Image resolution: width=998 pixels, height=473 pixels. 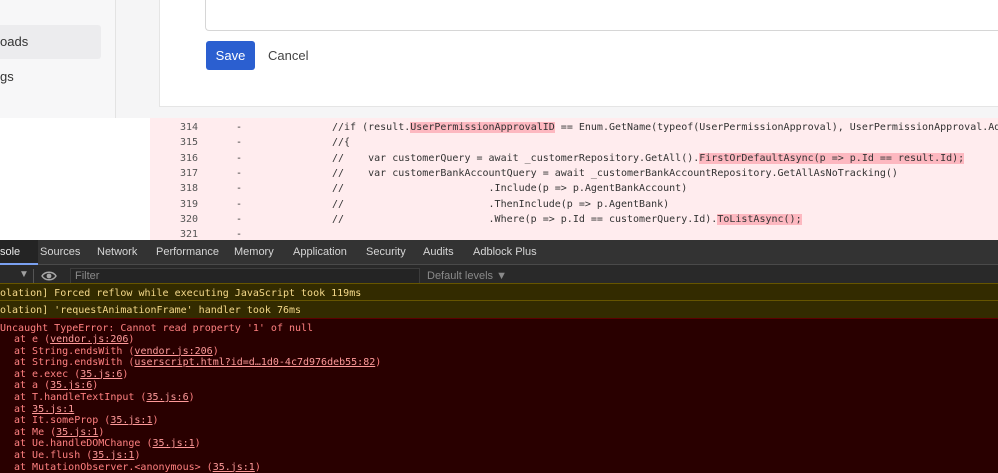 I want to click on code-segment: //{, so click(x=341, y=143).